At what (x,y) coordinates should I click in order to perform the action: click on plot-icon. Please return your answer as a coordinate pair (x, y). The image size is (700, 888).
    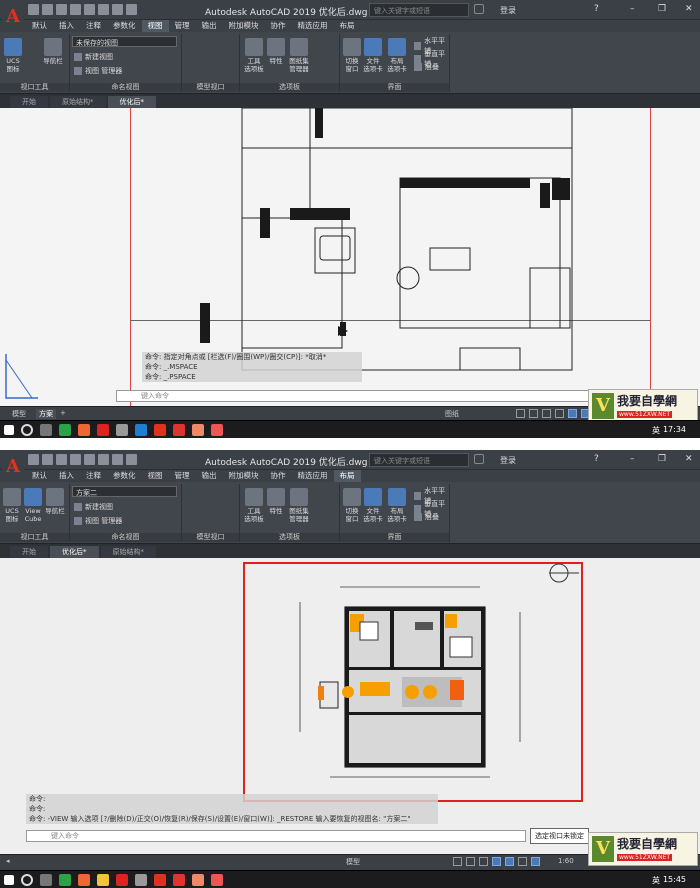
    Looking at the image, I should click on (103, 9).